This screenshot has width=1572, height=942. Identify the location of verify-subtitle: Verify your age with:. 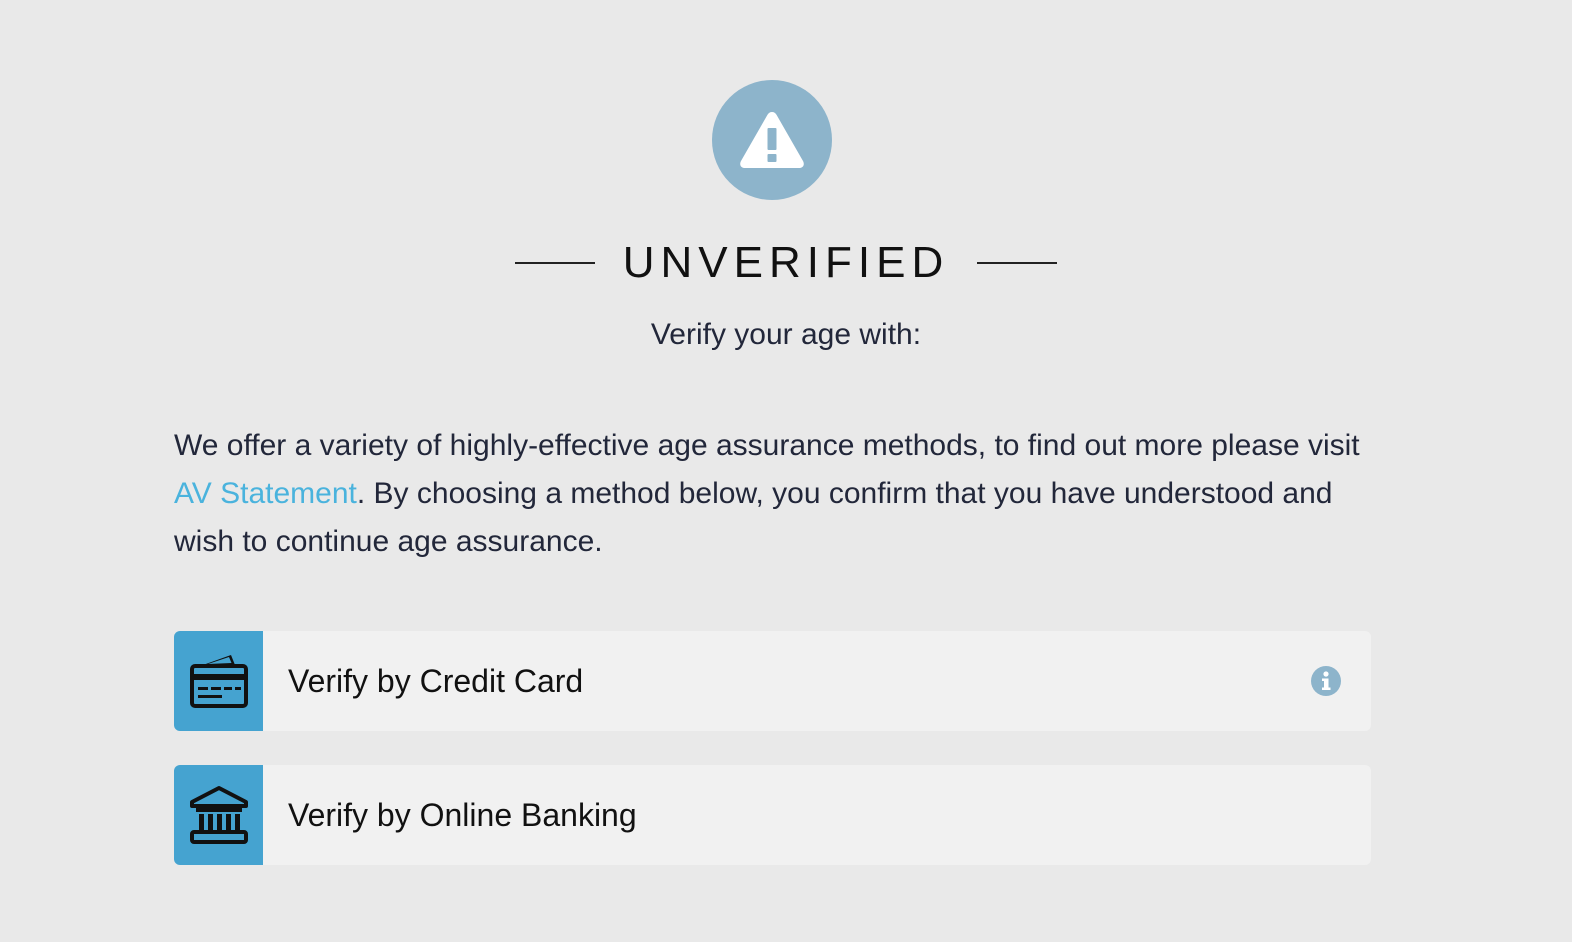
(786, 334).